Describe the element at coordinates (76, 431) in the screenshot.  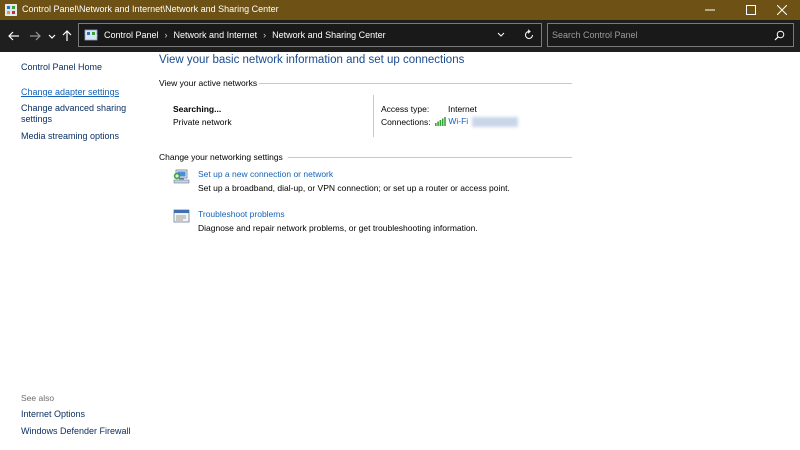
I see `windows-defender-firewall-link: Windows Defender Firewall` at that location.